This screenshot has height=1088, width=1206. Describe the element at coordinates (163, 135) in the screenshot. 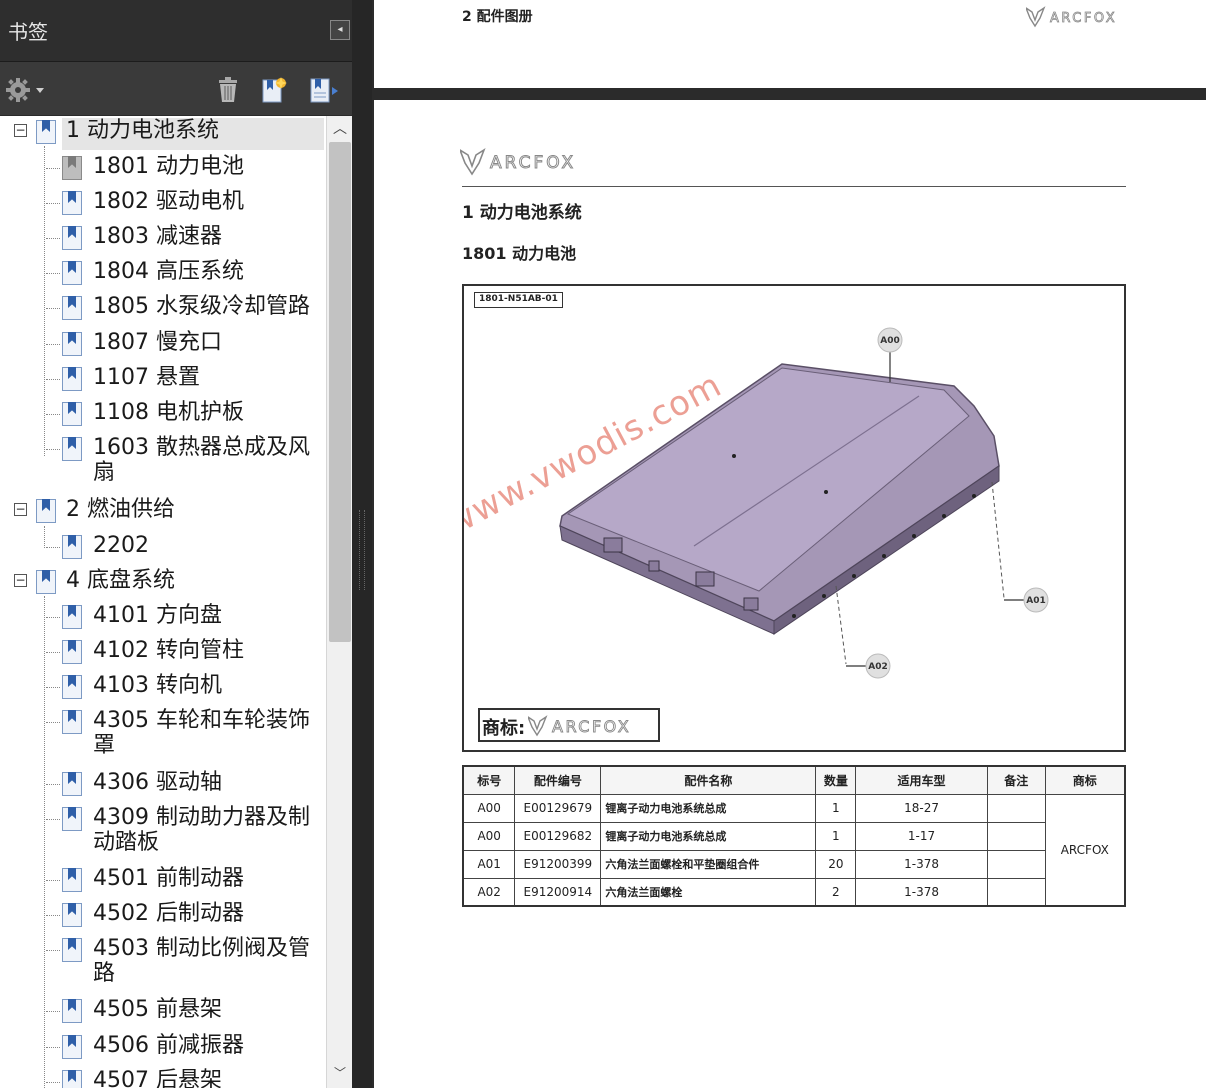

I see `bookmark-item: − 1 动力电池系统` at that location.